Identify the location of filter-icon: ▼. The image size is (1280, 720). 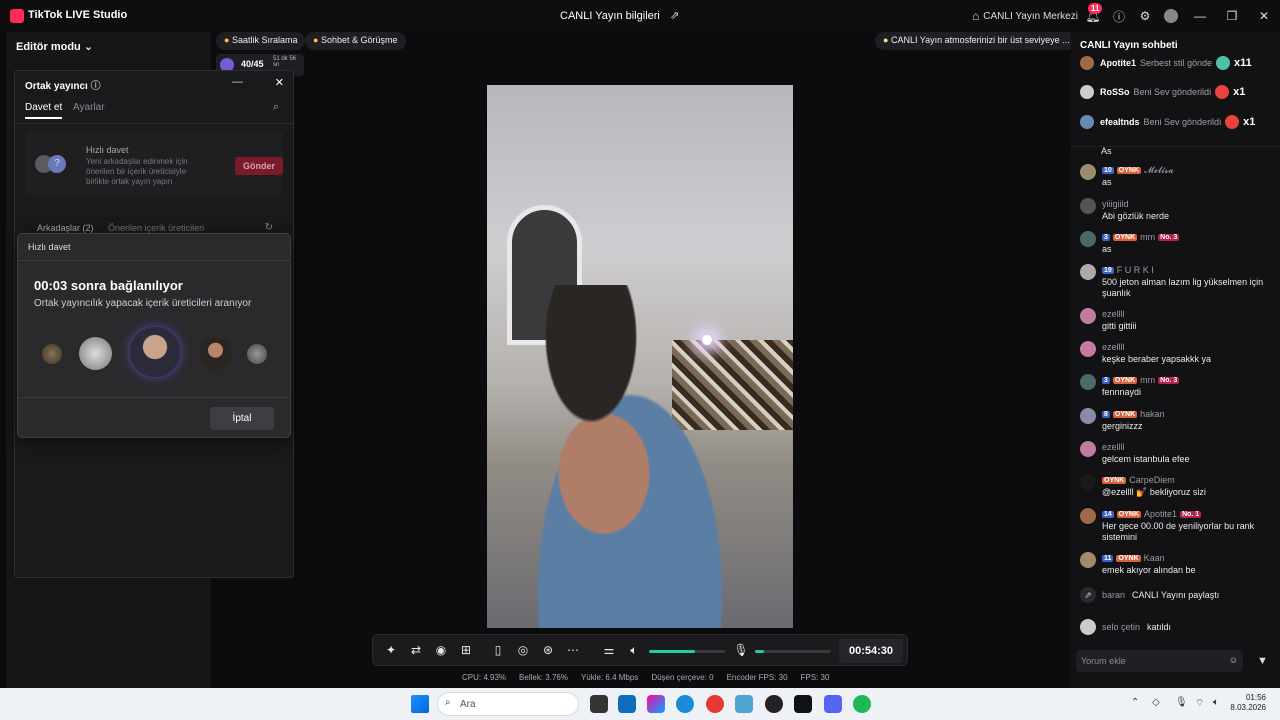
(1263, 661).